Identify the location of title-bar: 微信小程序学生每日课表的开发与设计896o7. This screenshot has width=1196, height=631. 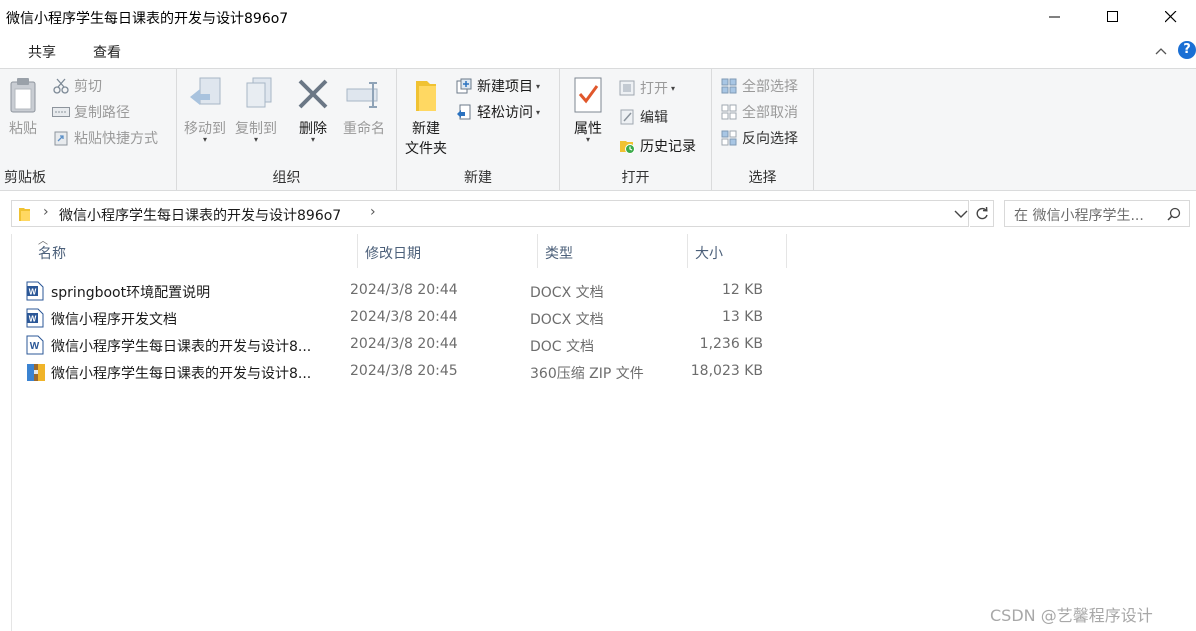
(598, 17).